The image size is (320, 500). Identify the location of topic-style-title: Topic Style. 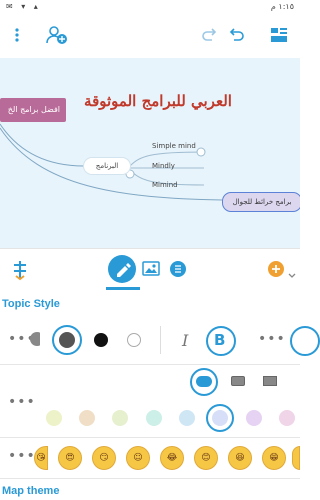
(31, 304).